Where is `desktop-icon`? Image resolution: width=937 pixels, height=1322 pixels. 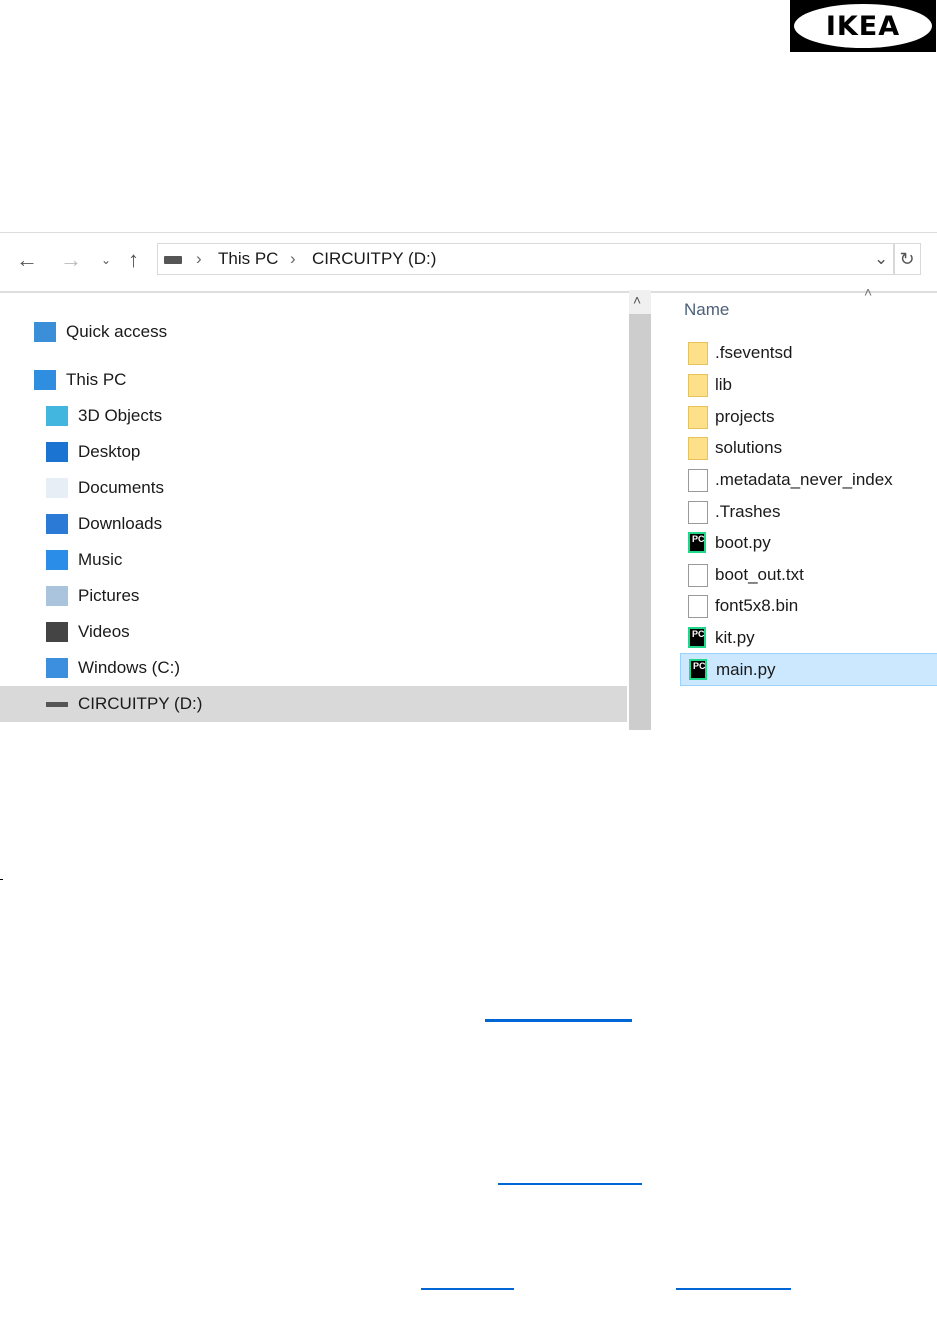
desktop-icon is located at coordinates (57, 452).